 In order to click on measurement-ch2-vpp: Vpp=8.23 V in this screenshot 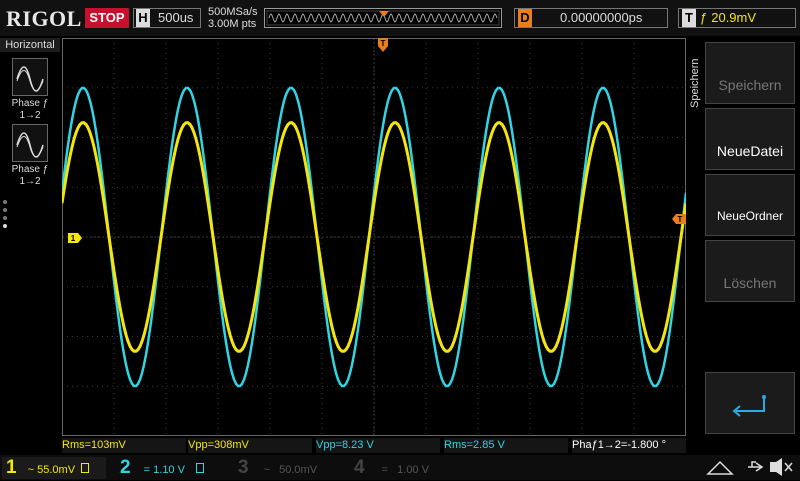, I will do `click(378, 445)`.